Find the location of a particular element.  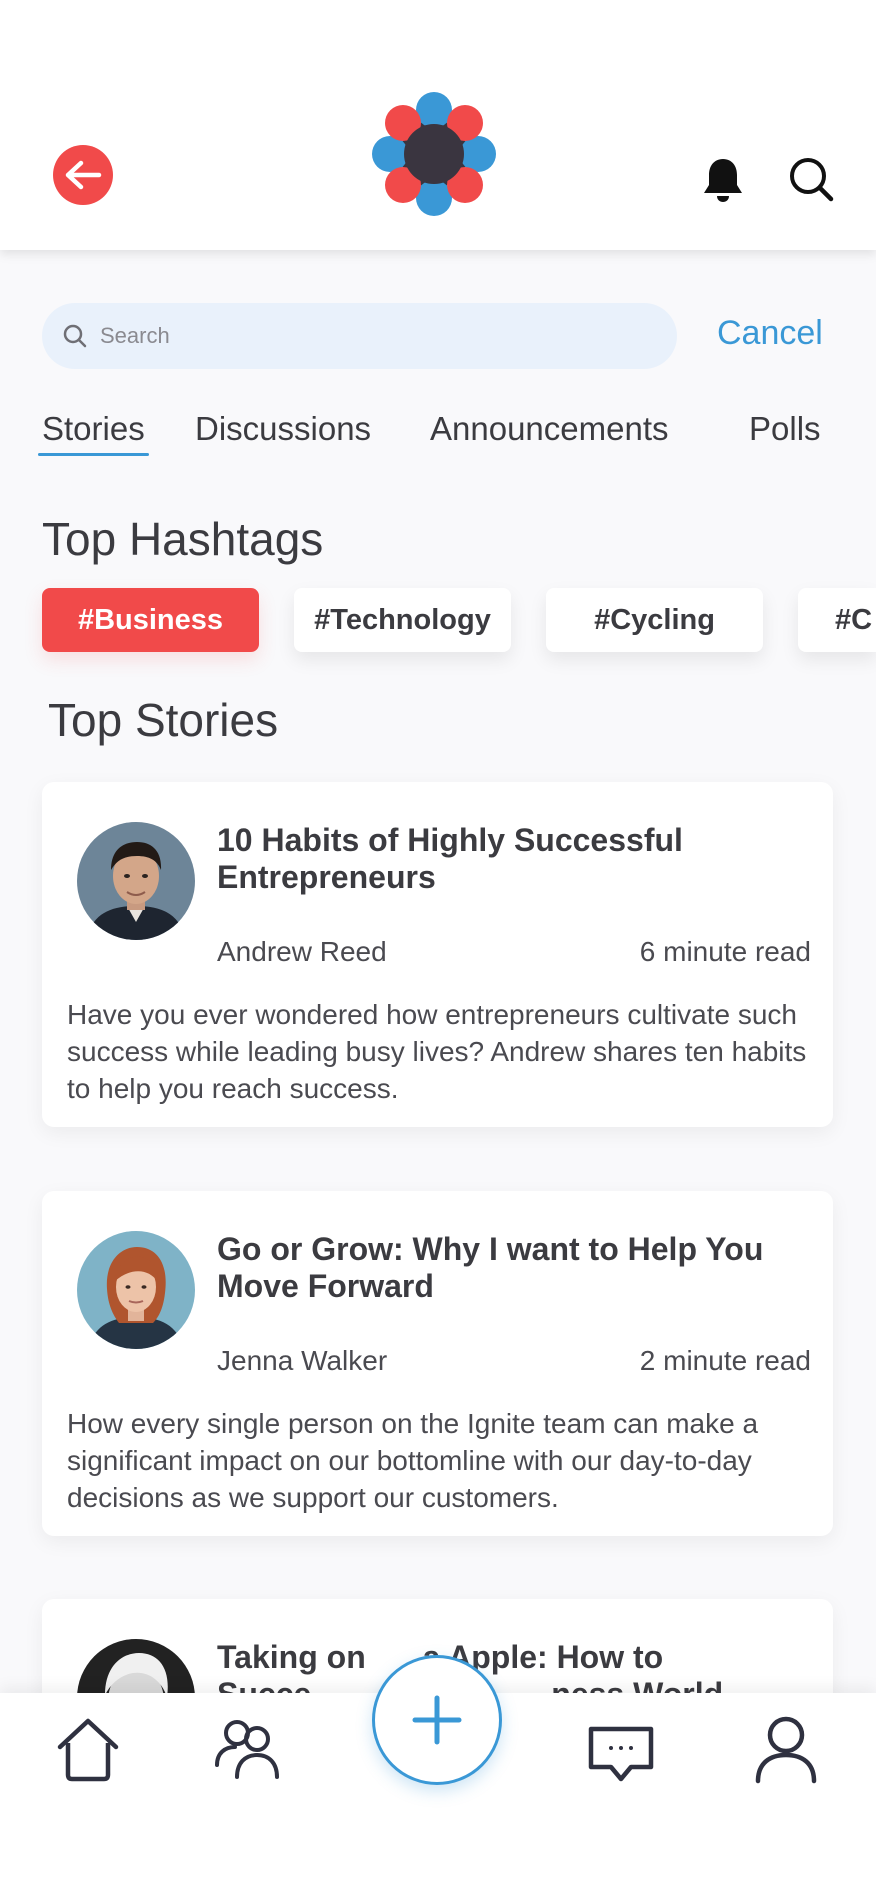

tab-announcements: Announcements is located at coordinates (549, 429).